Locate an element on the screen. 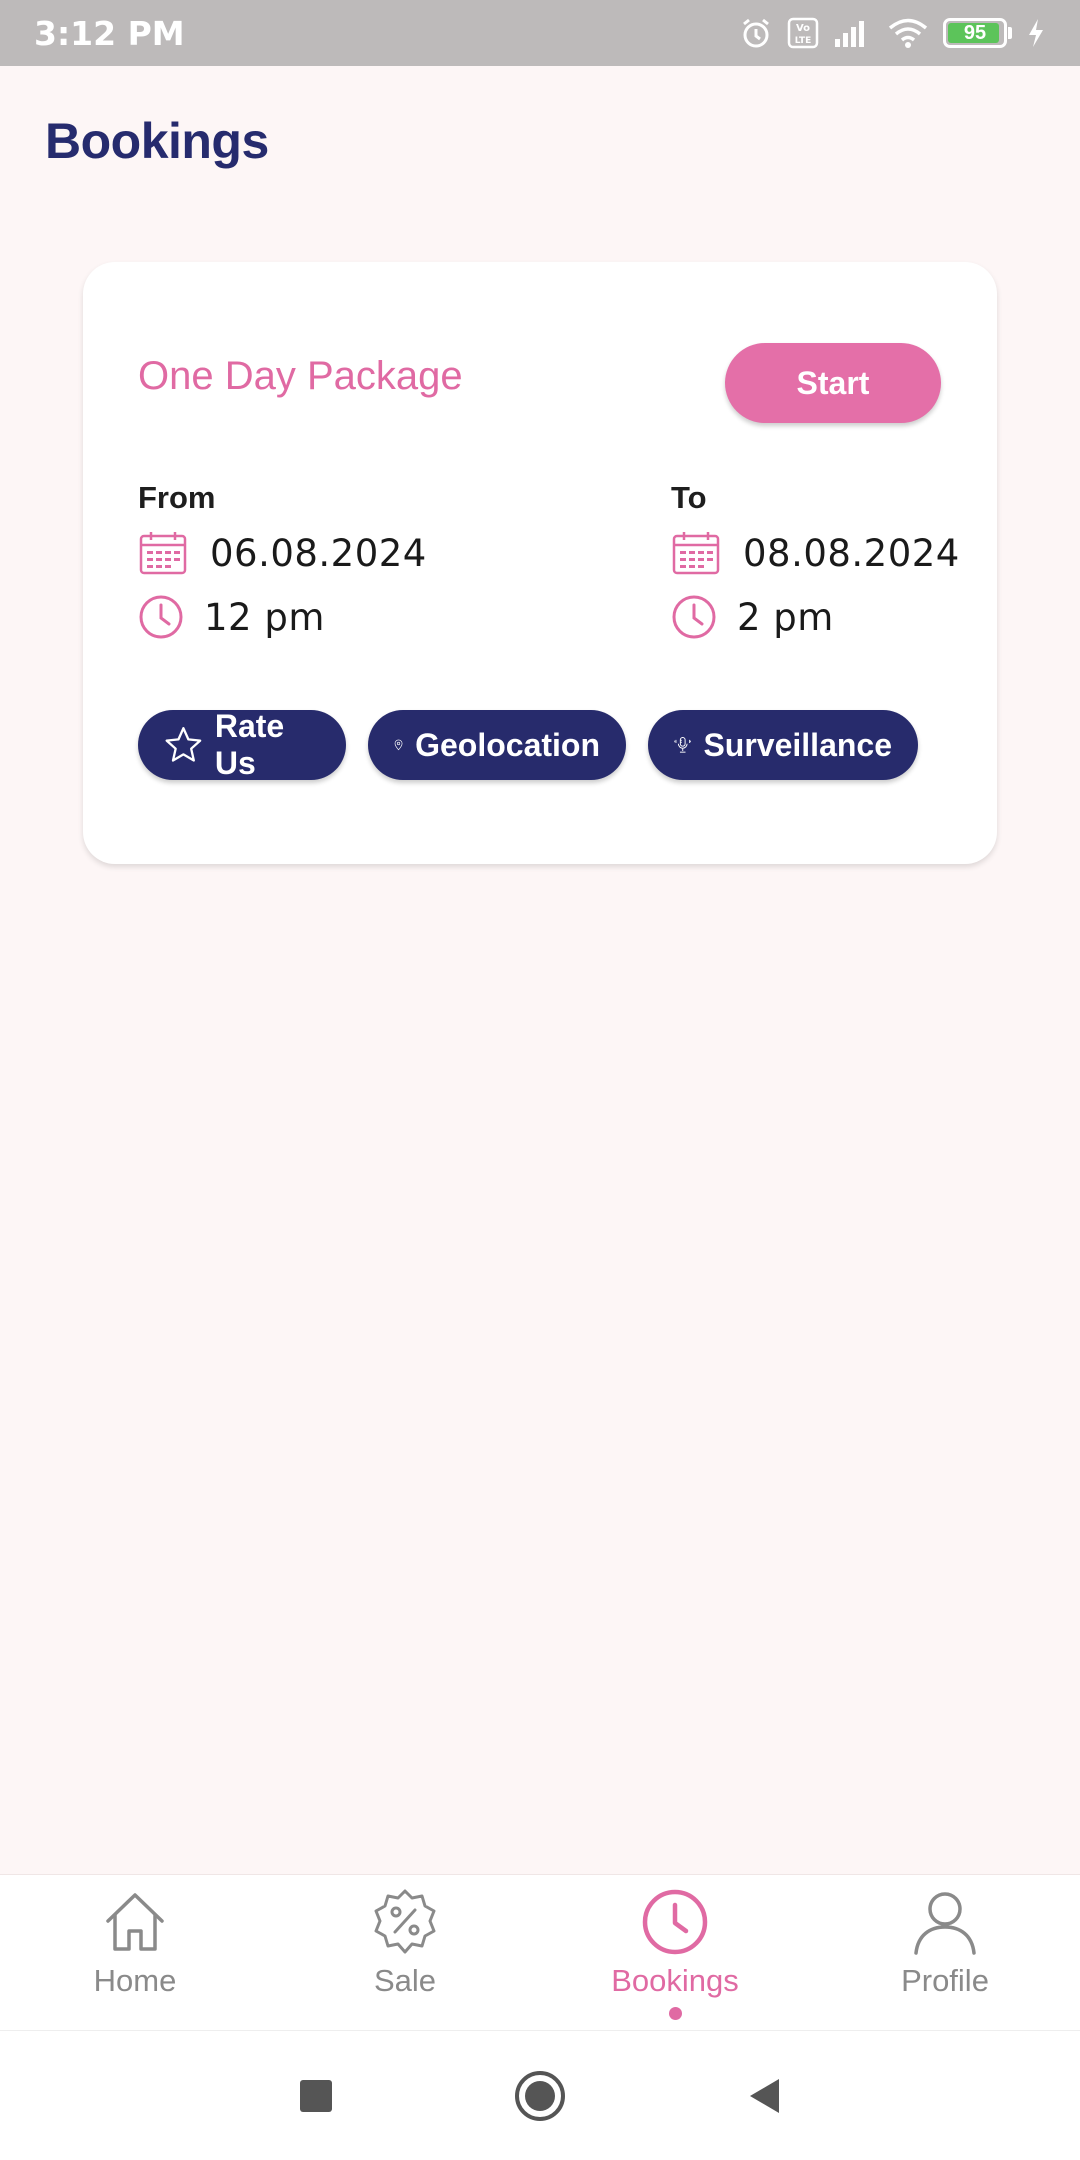  recents-button is located at coordinates (316, 2095).